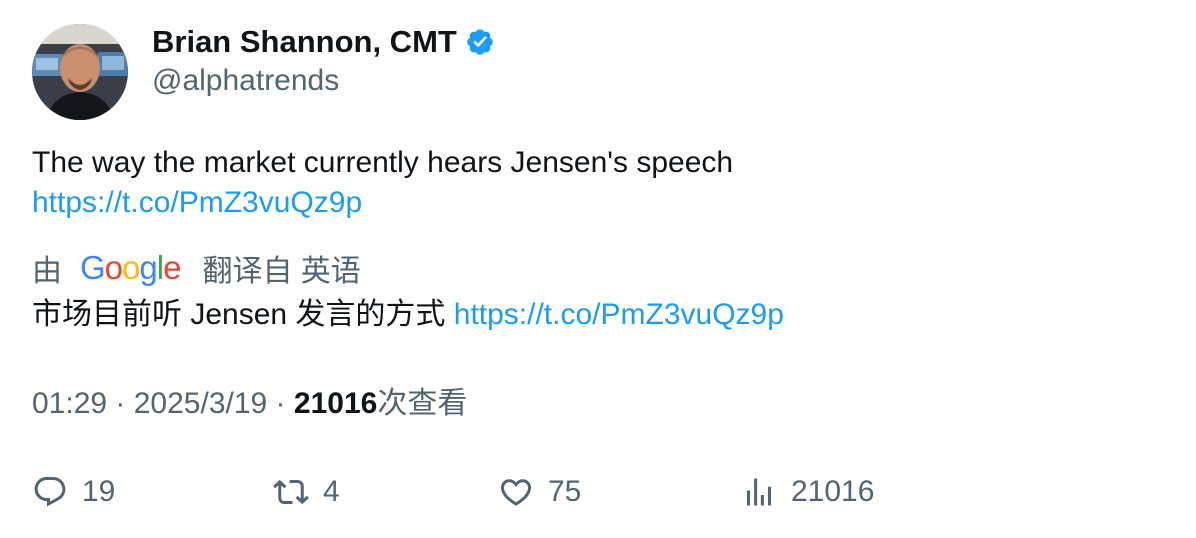  Describe the element at coordinates (73, 492) in the screenshot. I see `reply-button: 19` at that location.